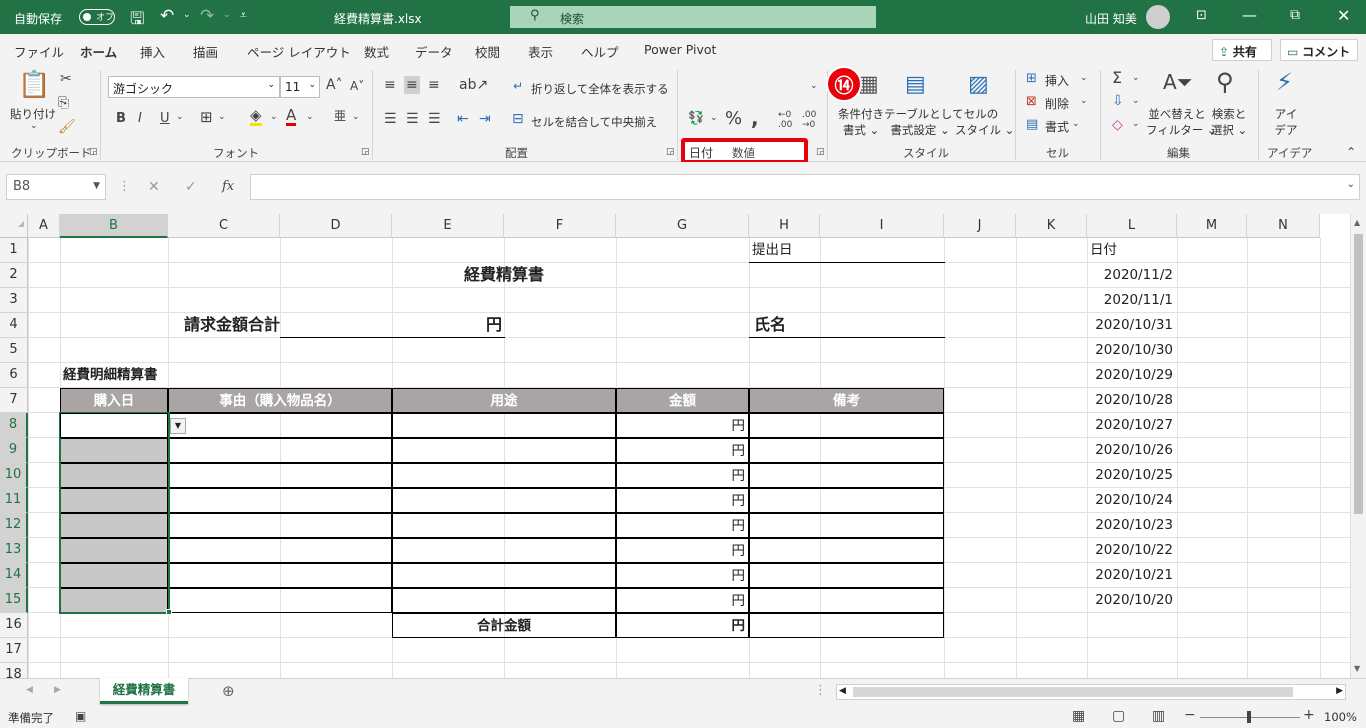 Image resolution: width=1366 pixels, height=728 pixels. I want to click on page-layout-view-icon: ▢, so click(1118, 716).